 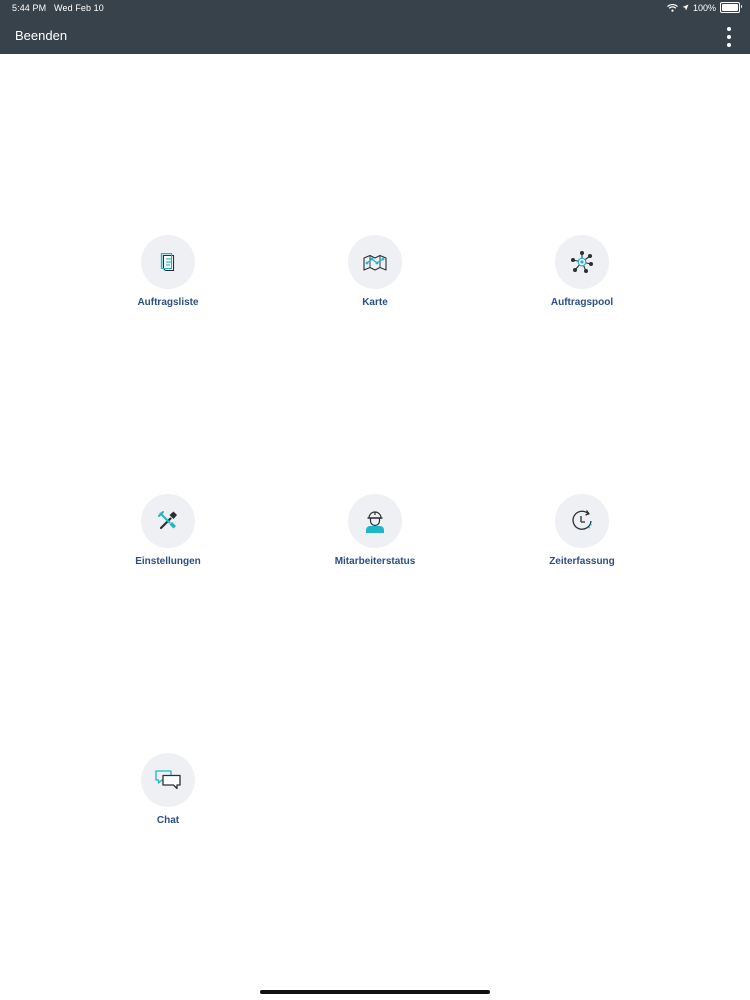 I want to click on tile-zeiterfassung: Zeiterfassung, so click(x=582, y=539).